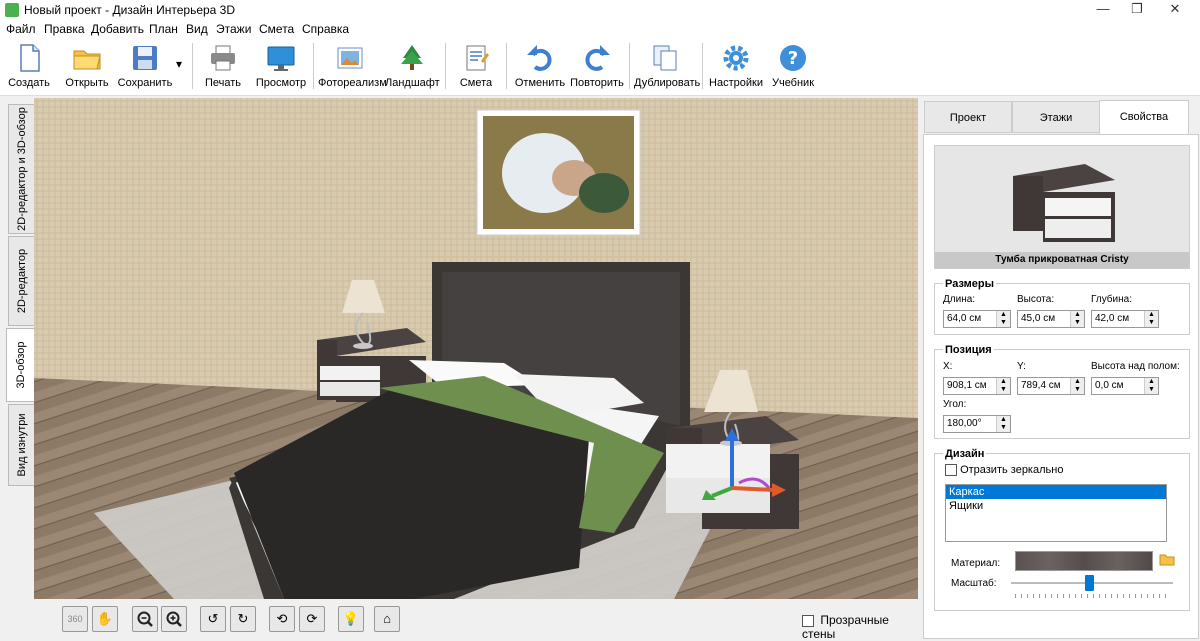 Image resolution: width=1200 pixels, height=641 pixels. What do you see at coordinates (325, 29) in the screenshot?
I see `menu-help: Справка` at bounding box center [325, 29].